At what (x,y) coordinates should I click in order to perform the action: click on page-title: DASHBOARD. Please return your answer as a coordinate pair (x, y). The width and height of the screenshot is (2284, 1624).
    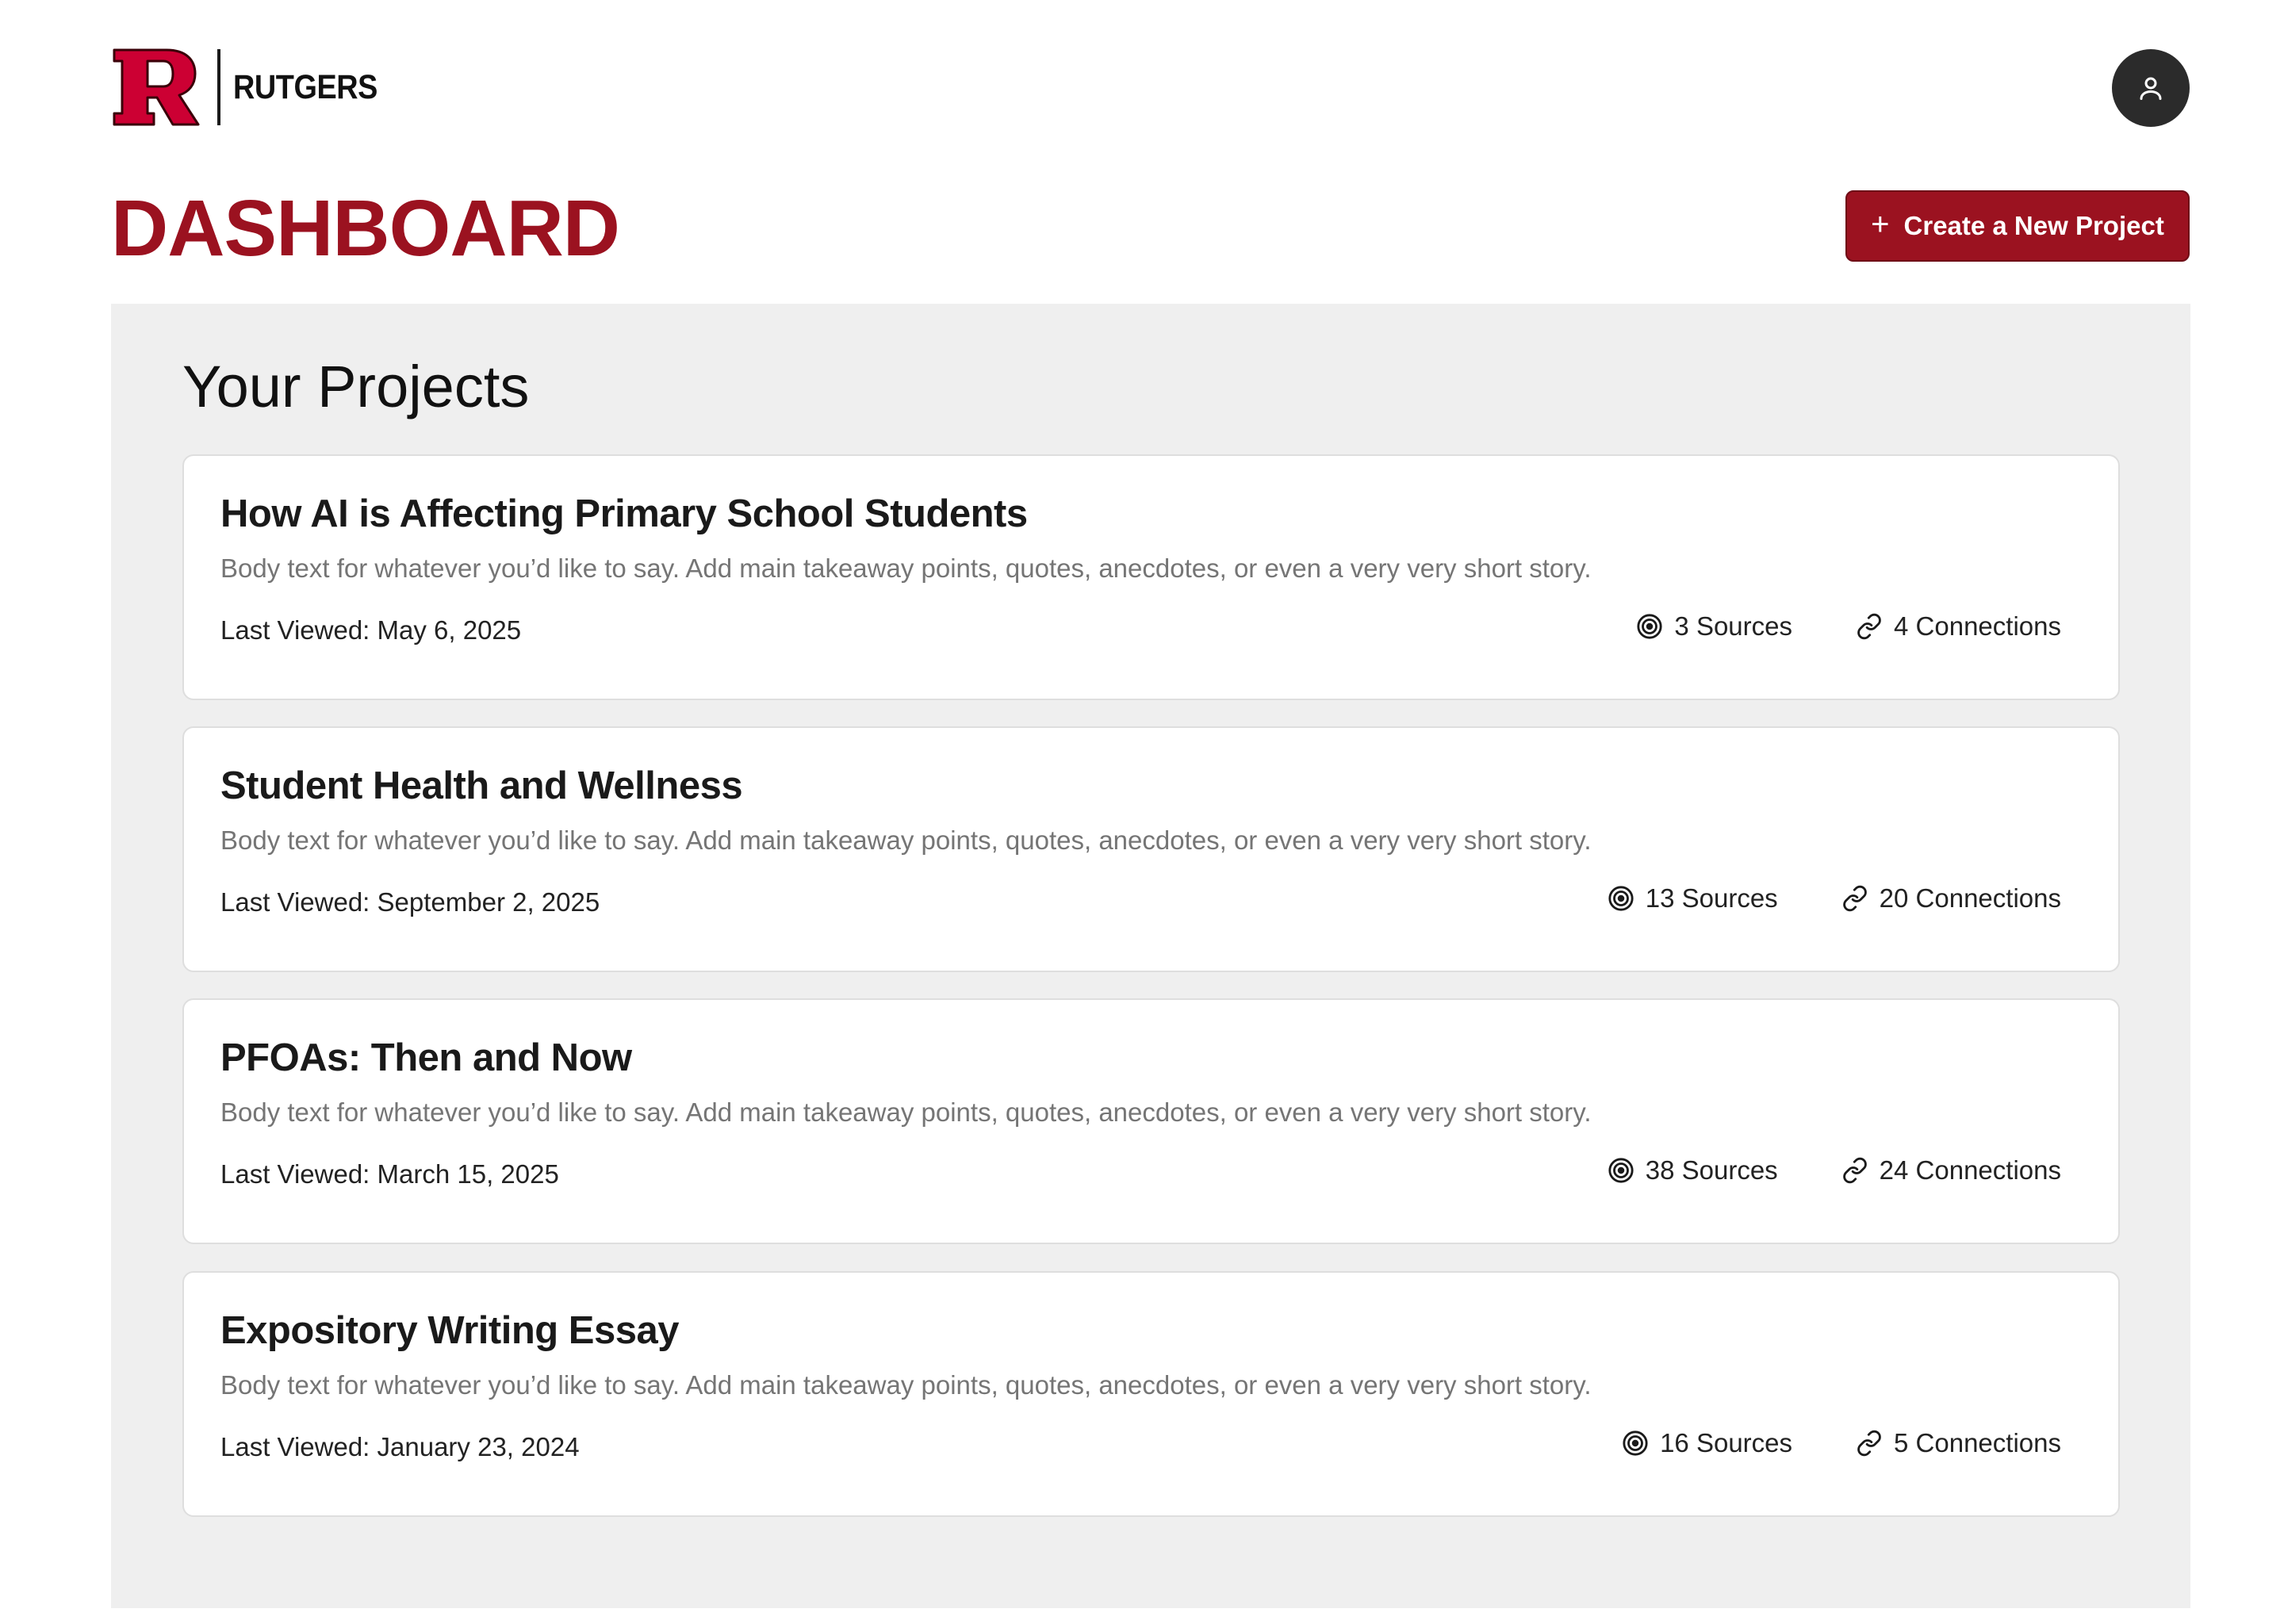
    Looking at the image, I should click on (365, 228).